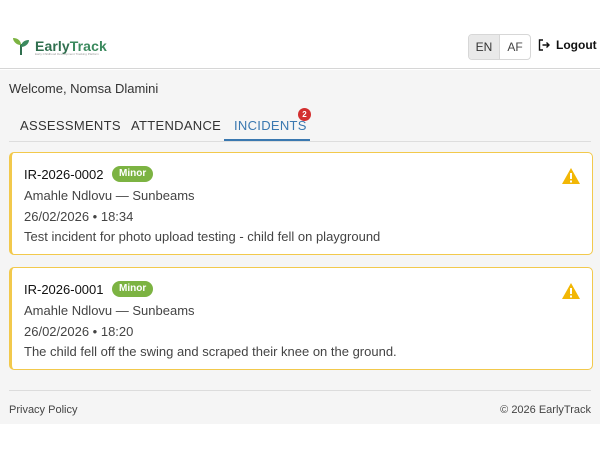 Image resolution: width=600 pixels, height=450 pixels. What do you see at coordinates (79, 216) in the screenshot?
I see `incident-datetime: 26/02/2026 • 18:34` at bounding box center [79, 216].